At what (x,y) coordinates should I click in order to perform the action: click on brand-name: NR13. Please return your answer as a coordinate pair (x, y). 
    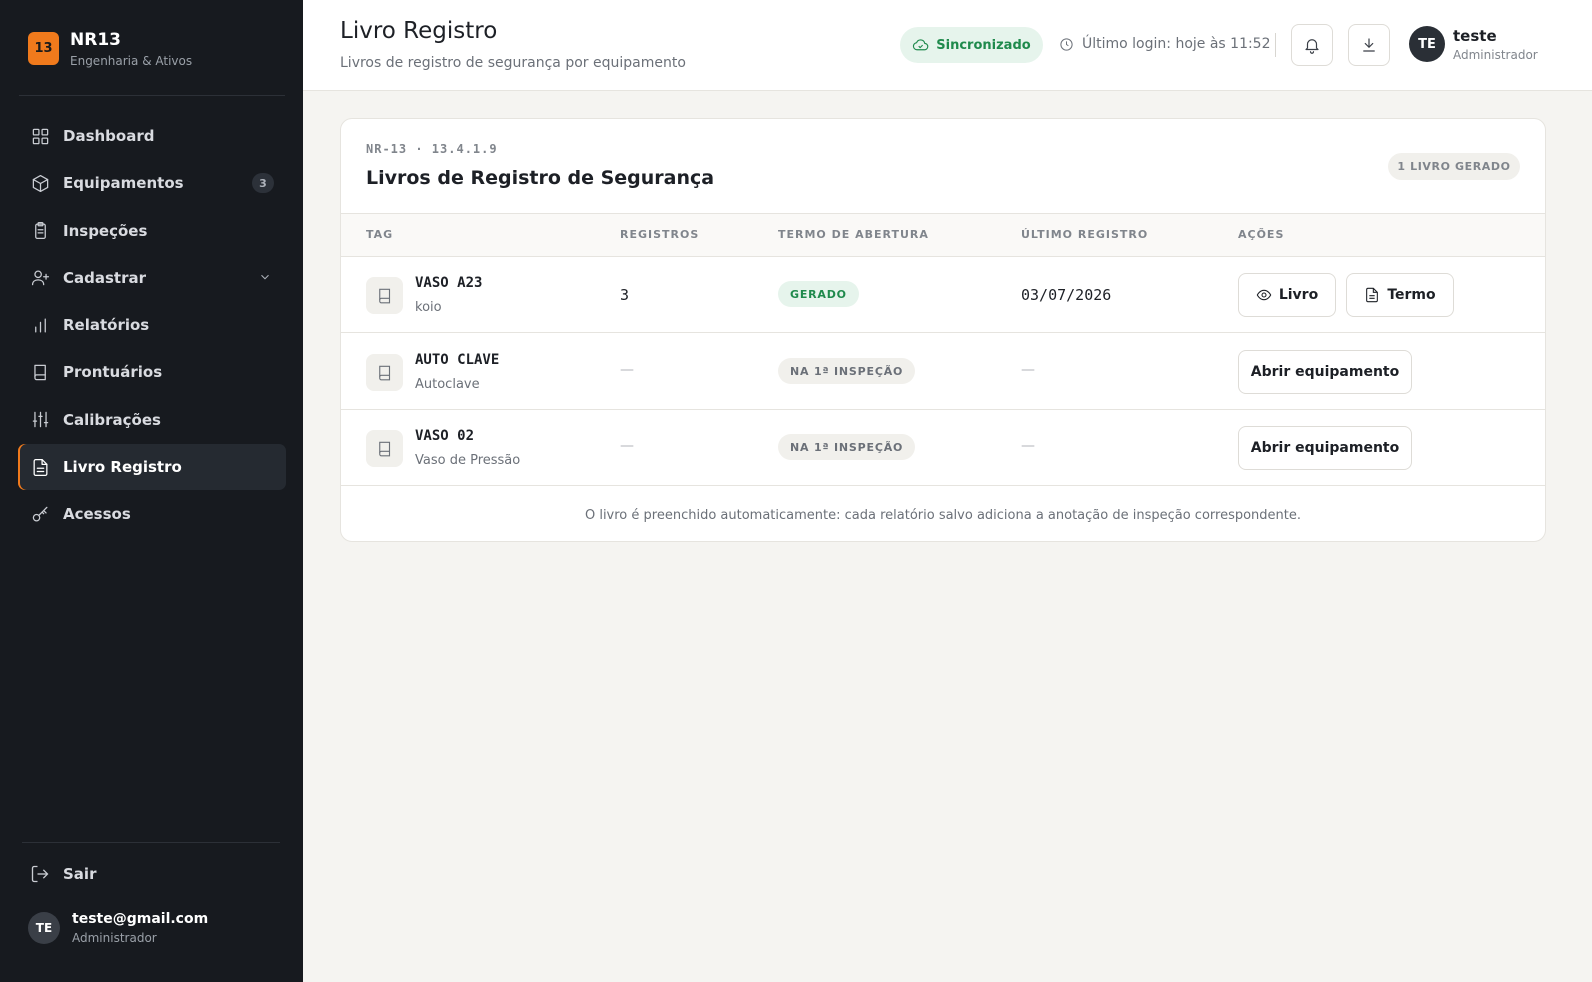
    Looking at the image, I should click on (95, 40).